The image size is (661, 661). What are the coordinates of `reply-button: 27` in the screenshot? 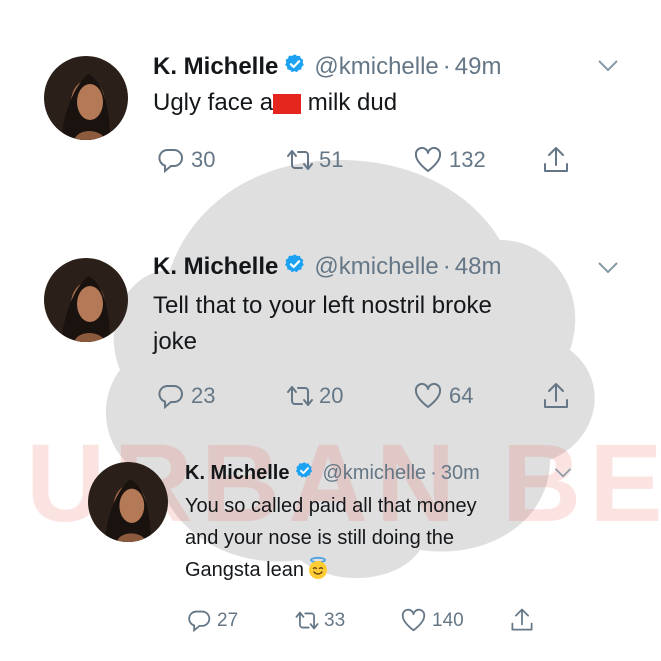 It's located at (212, 620).